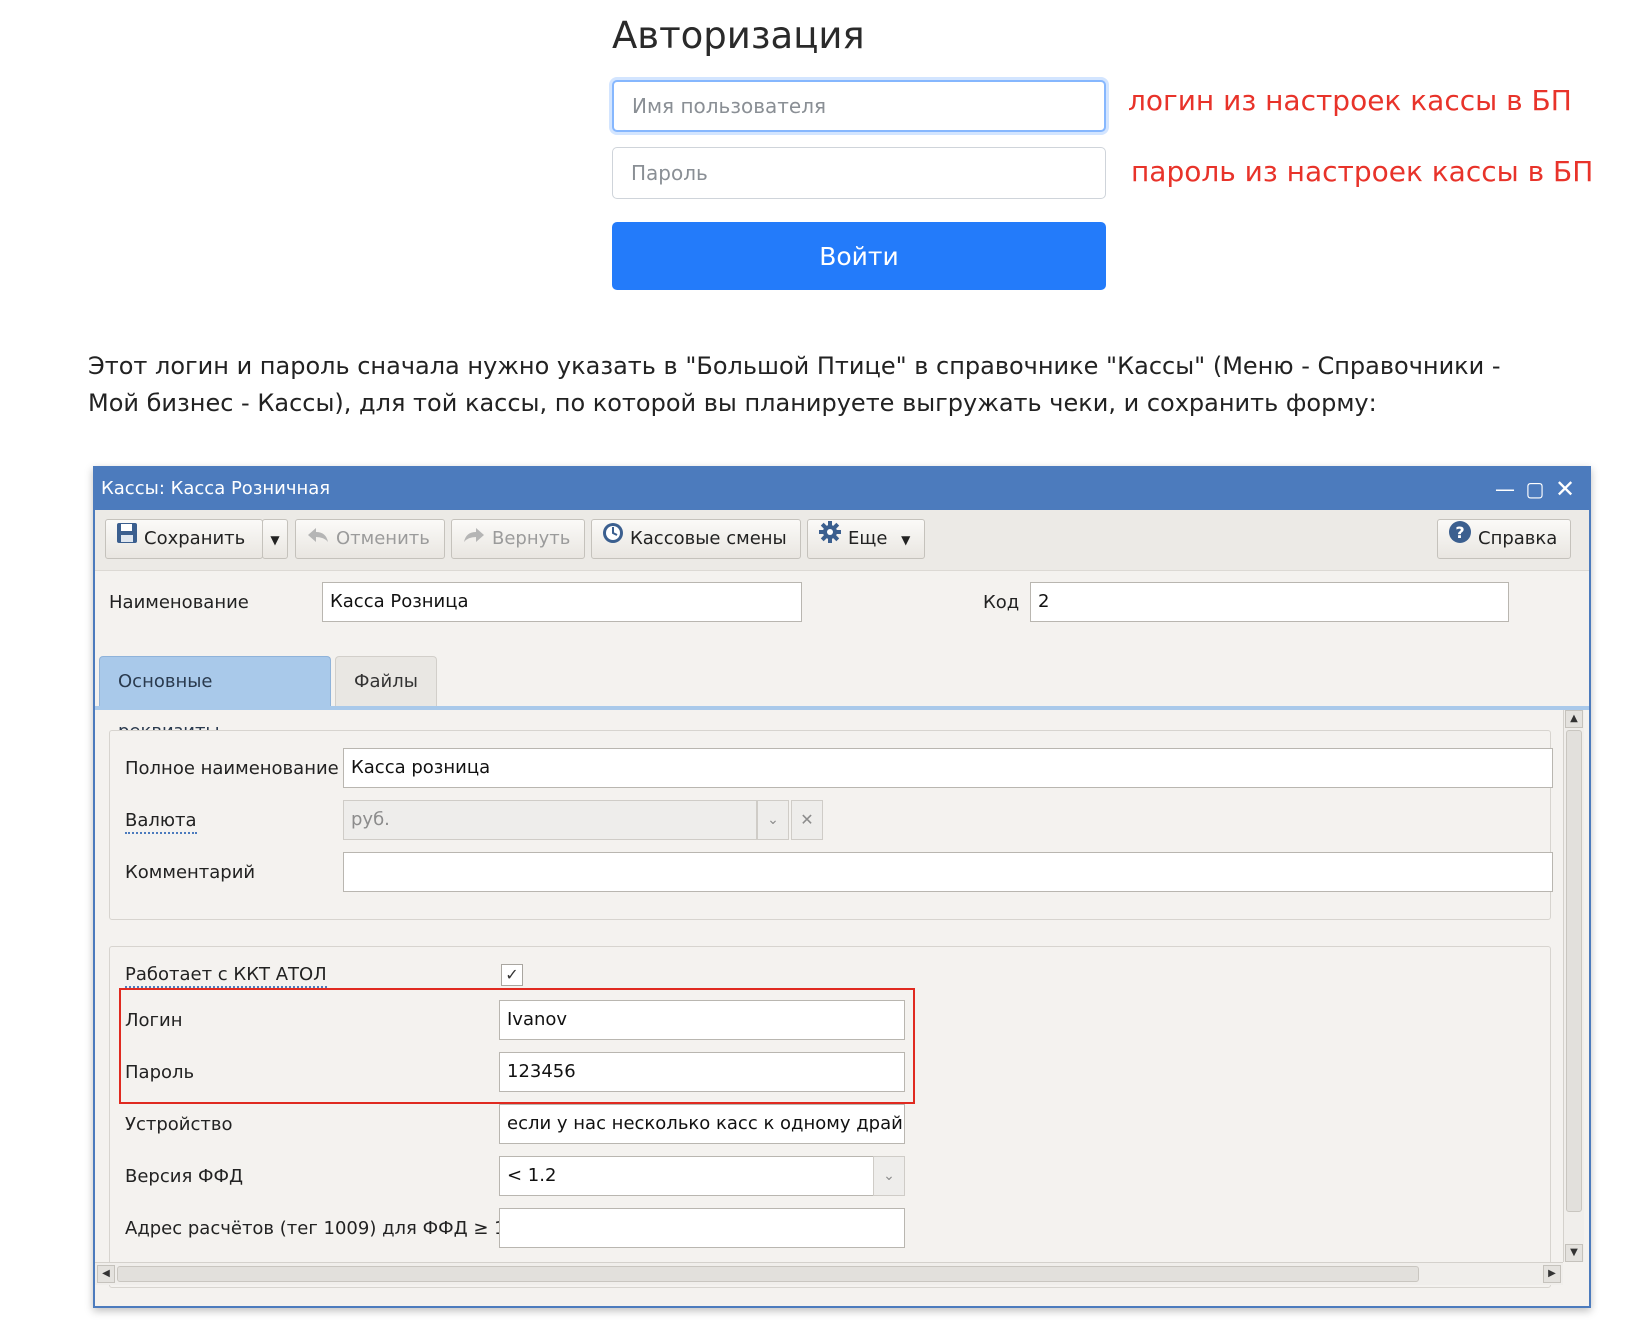  Describe the element at coordinates (859, 256) in the screenshot. I see `login-button: Войти` at that location.